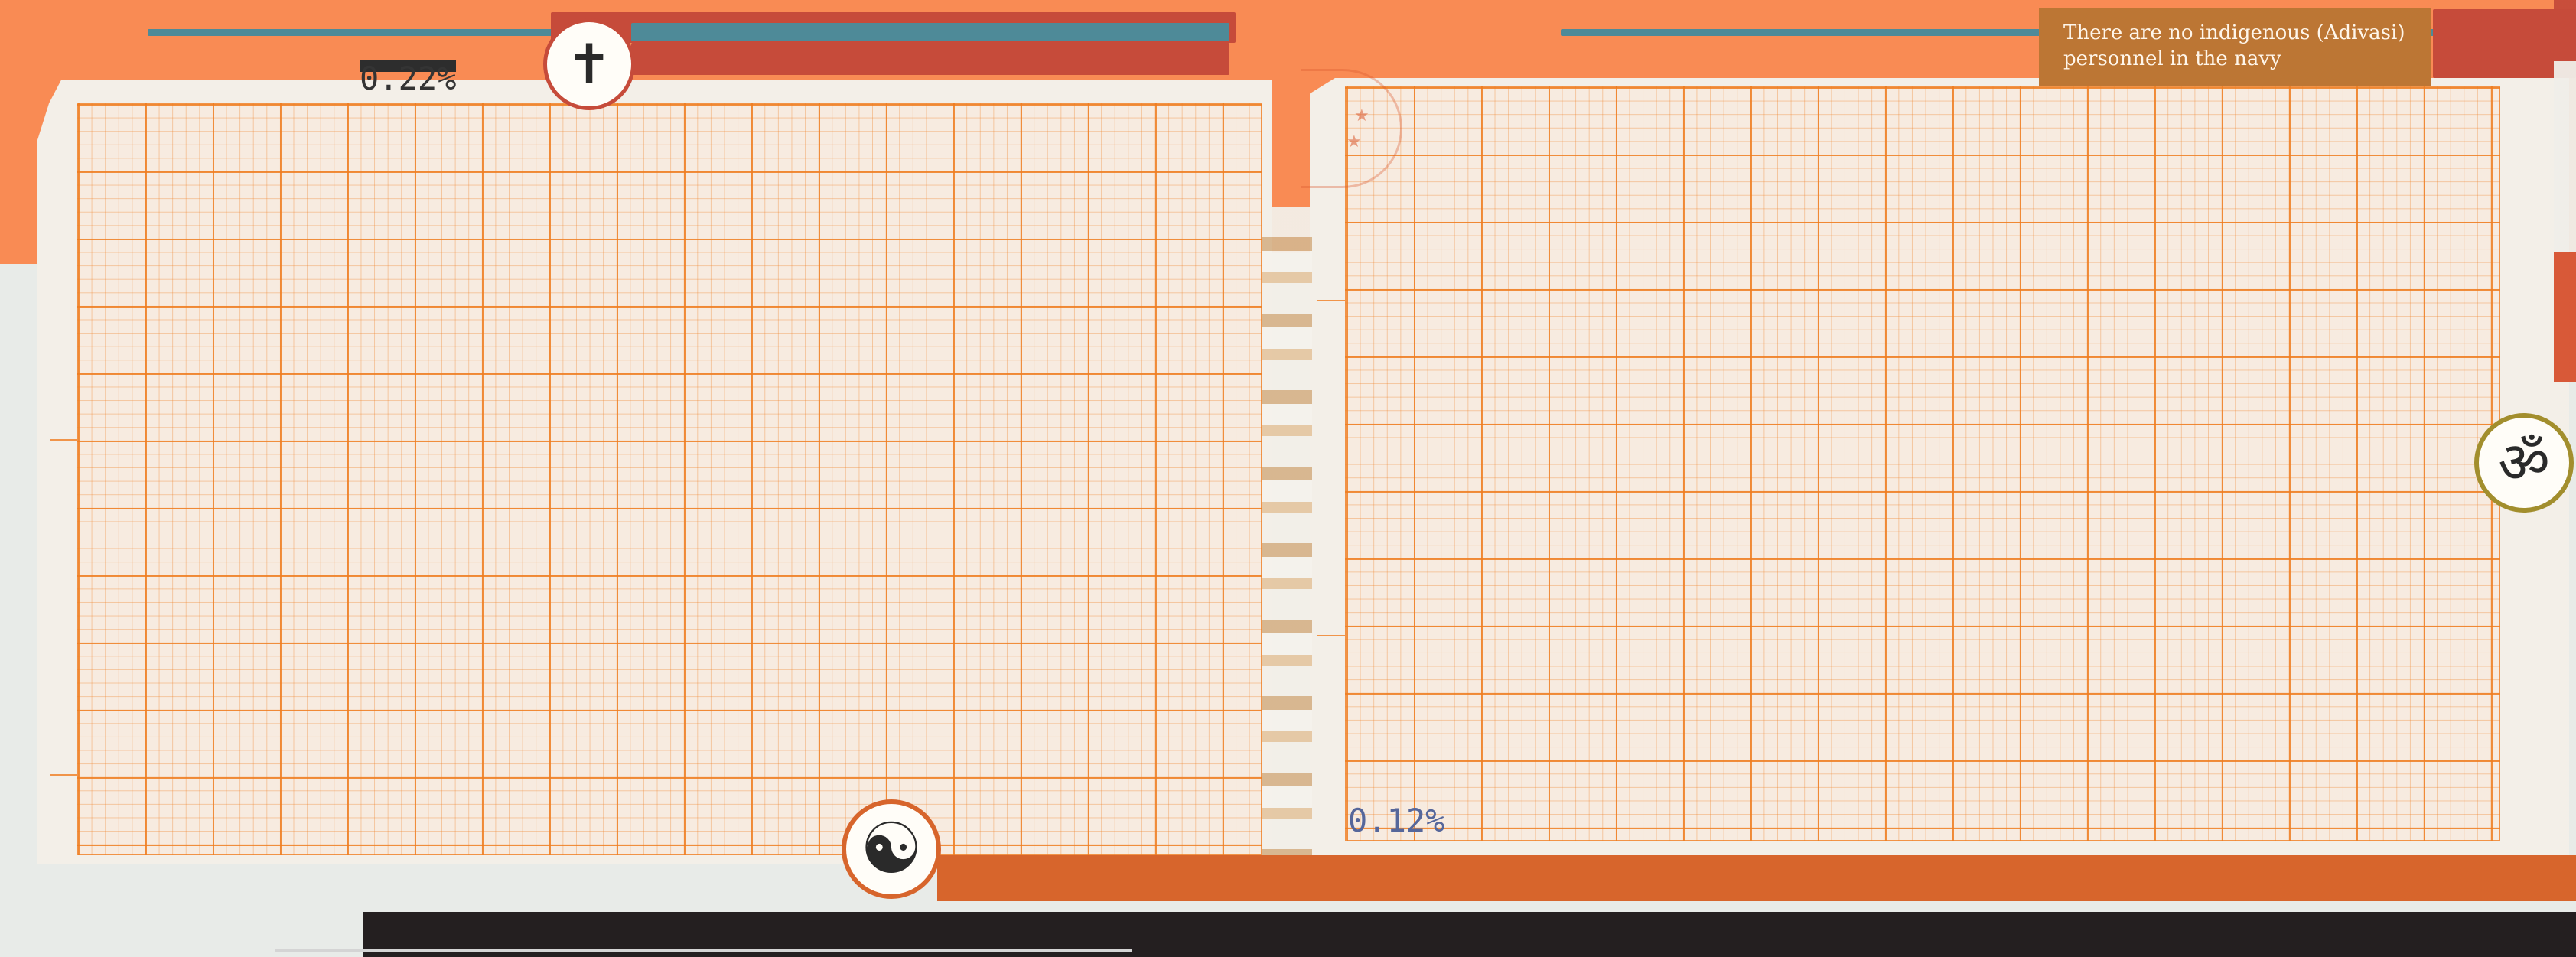 The width and height of the screenshot is (2576, 957). I want to click on right-percentage-label: 0.12%, so click(1397, 820).